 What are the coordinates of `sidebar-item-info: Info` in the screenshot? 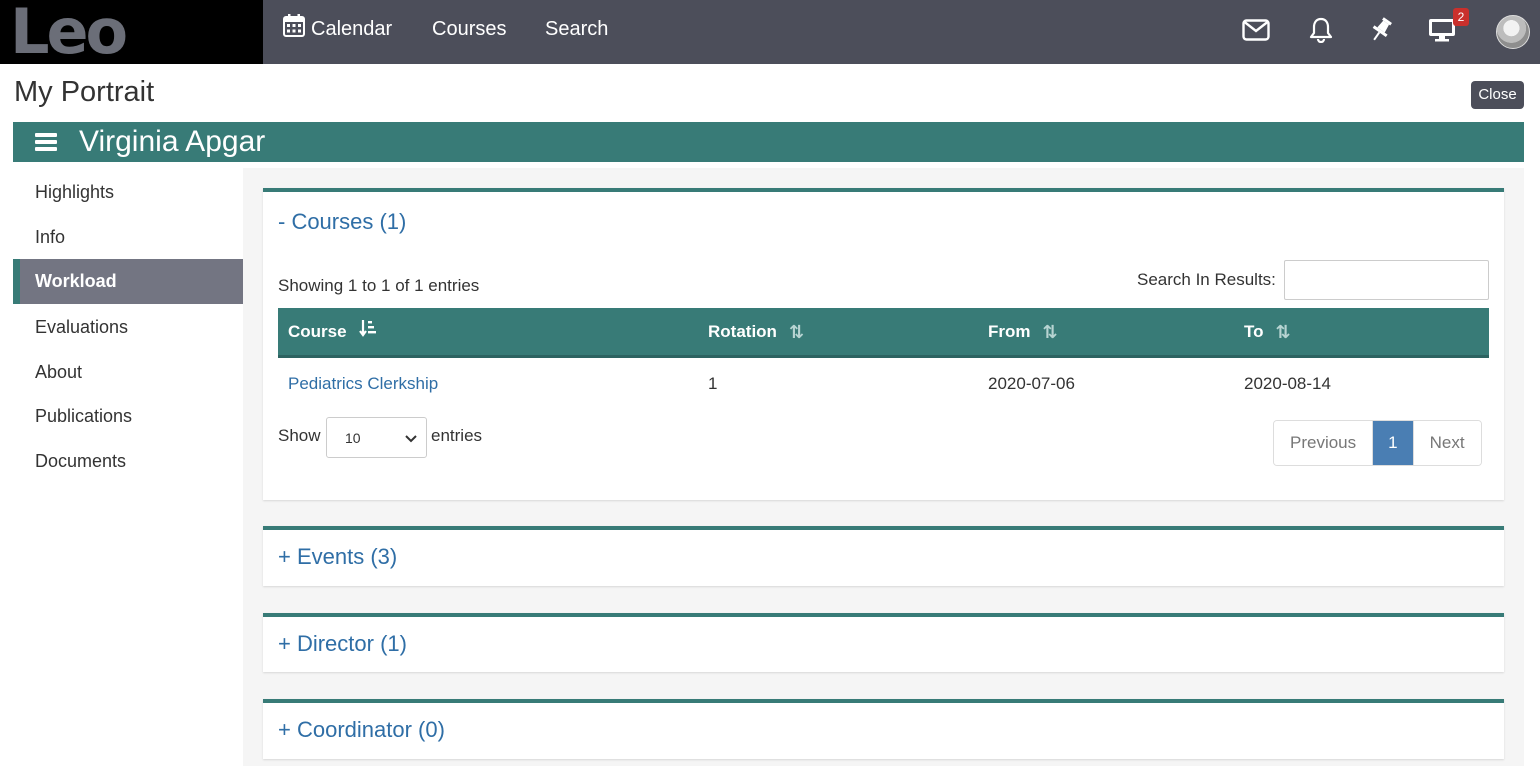 It's located at (128, 237).